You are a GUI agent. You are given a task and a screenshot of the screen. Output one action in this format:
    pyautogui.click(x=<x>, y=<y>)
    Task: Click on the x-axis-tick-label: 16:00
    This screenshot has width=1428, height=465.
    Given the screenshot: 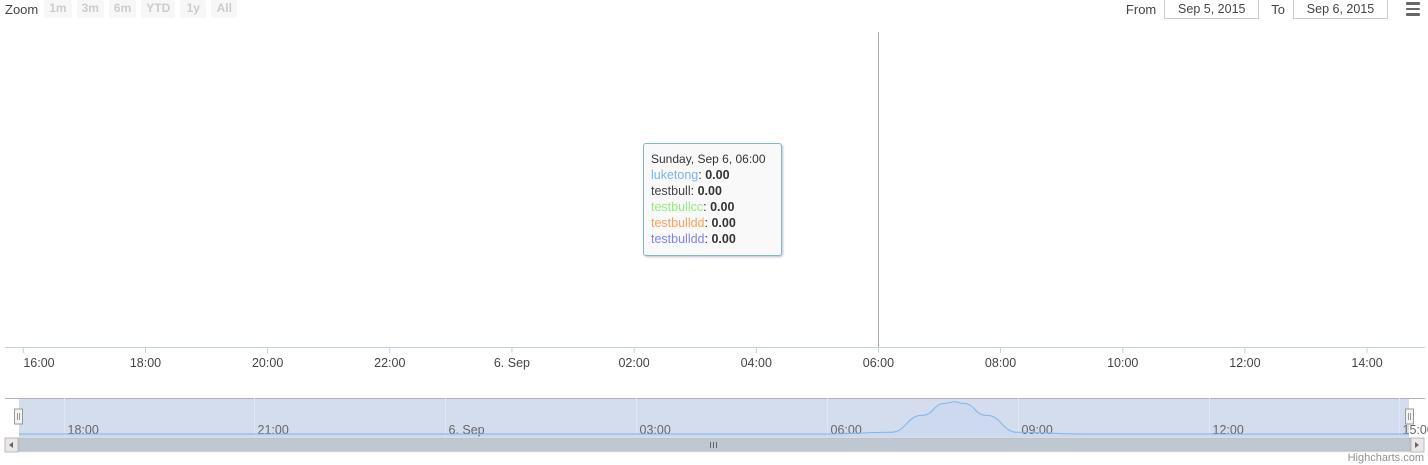 What is the action you would take?
    pyautogui.click(x=38, y=363)
    